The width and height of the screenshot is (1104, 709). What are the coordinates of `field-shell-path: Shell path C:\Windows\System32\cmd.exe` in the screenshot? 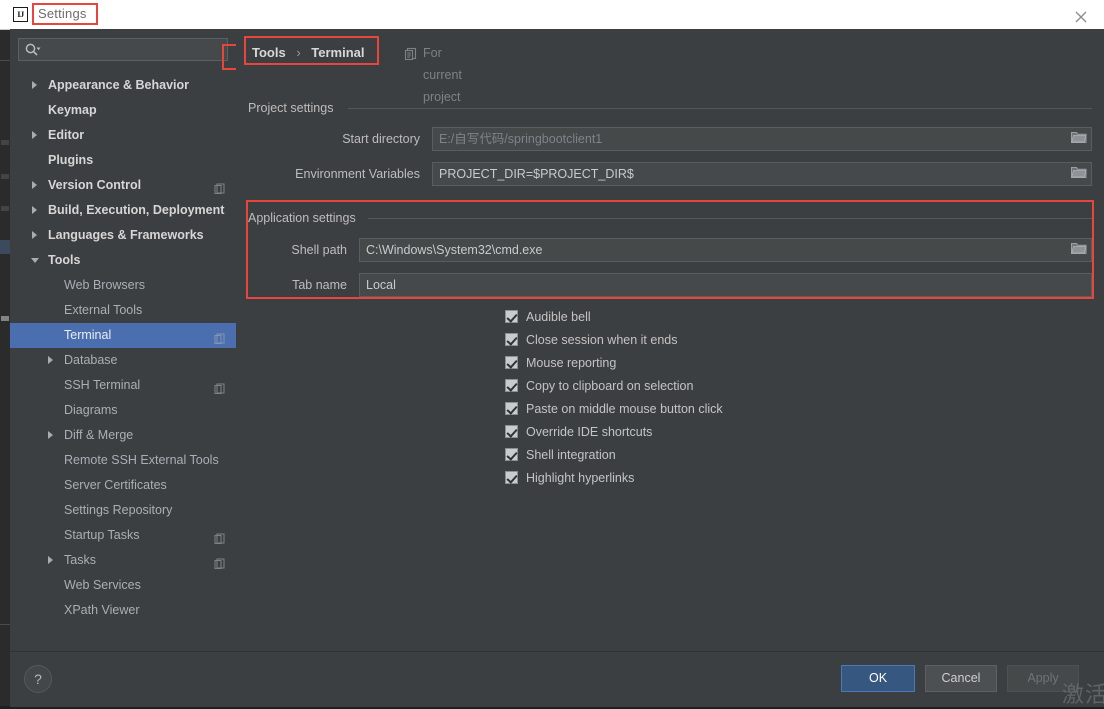 It's located at (670, 250).